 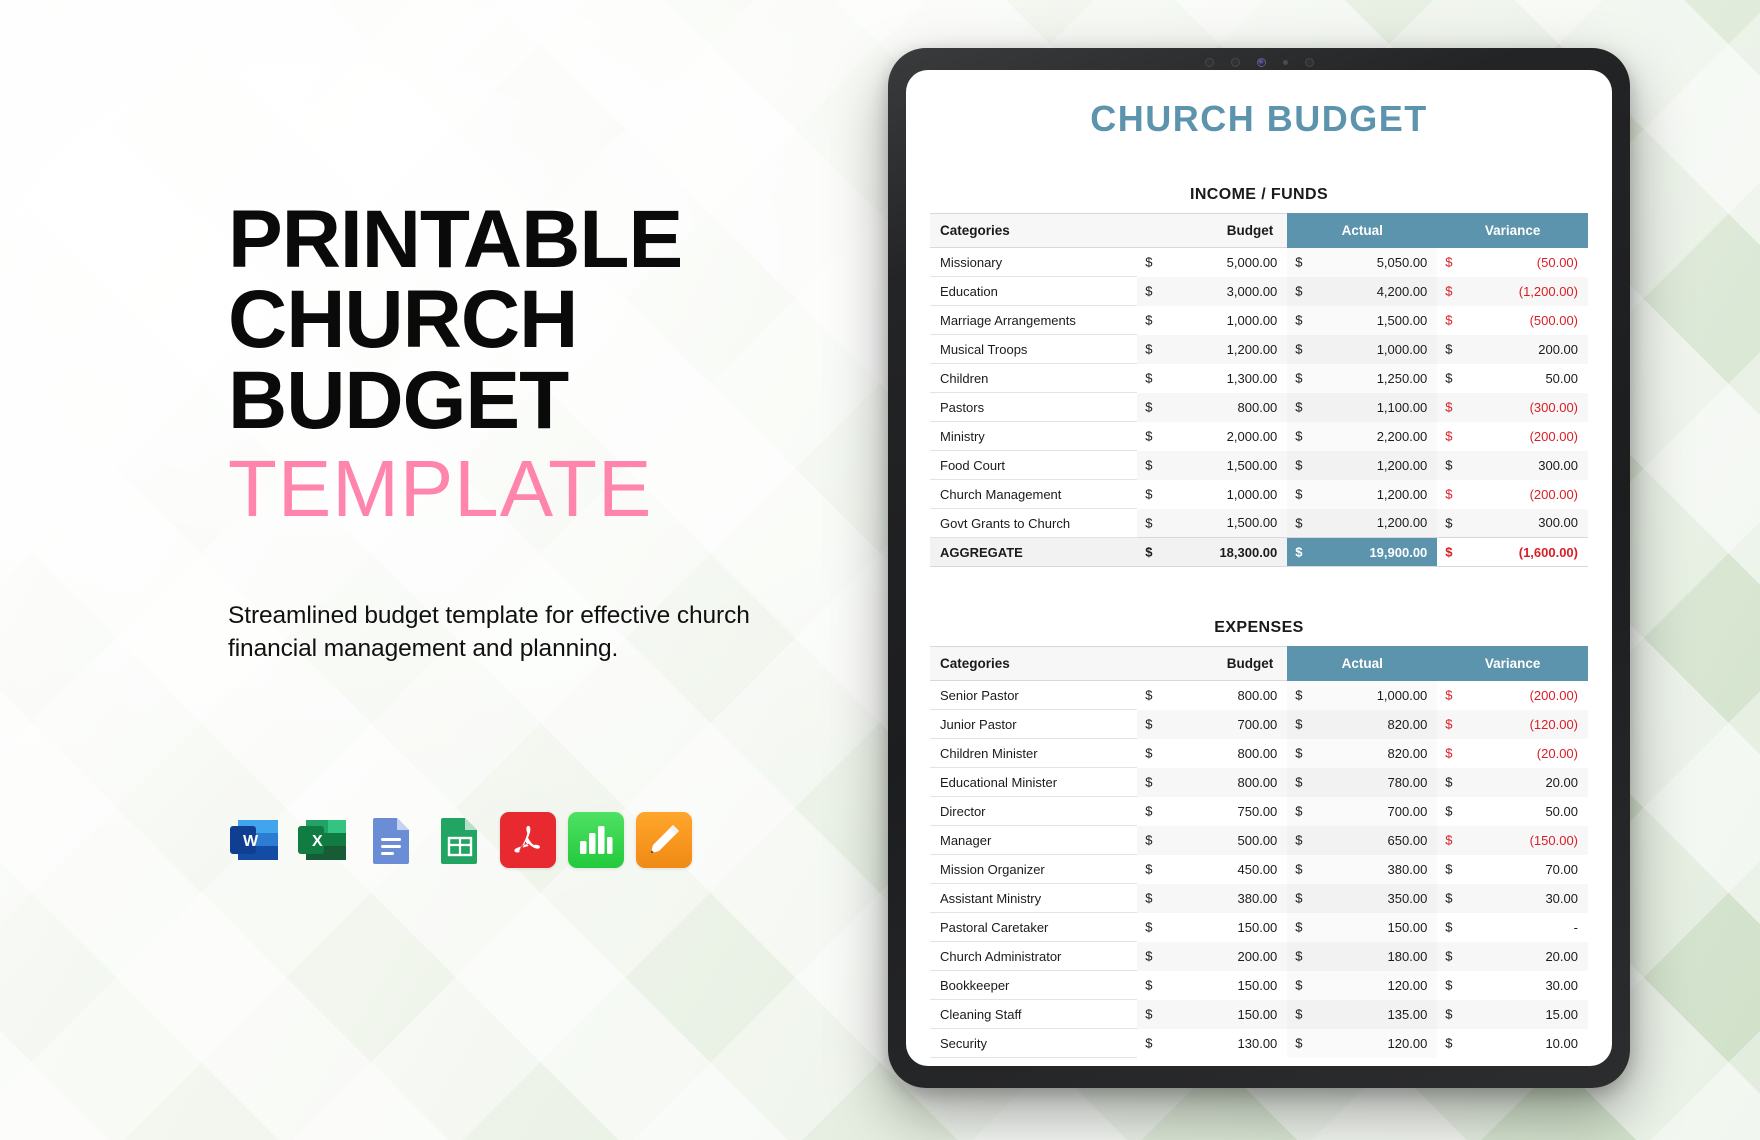 I want to click on cell-bud: $1,500.00, so click(x=1212, y=523).